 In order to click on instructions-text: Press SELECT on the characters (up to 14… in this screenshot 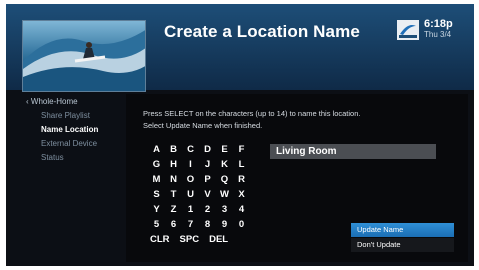, I will do `click(293, 120)`.